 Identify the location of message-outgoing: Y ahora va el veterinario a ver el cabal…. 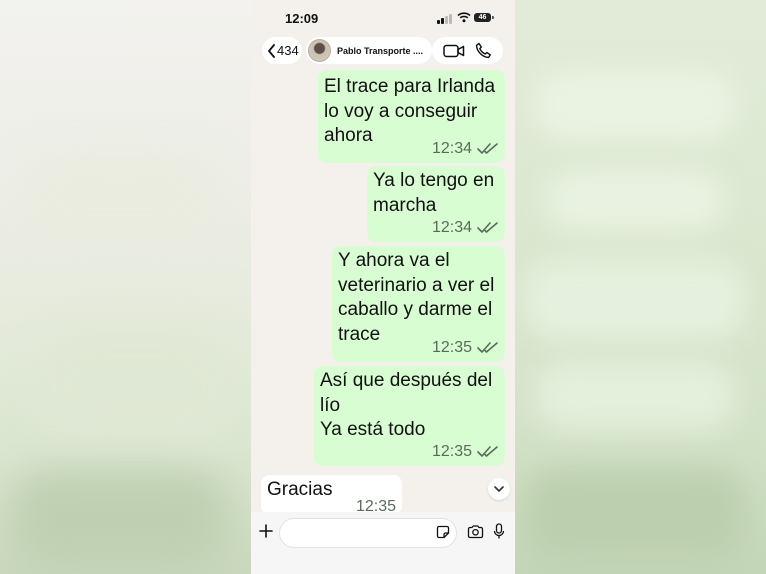
(418, 304).